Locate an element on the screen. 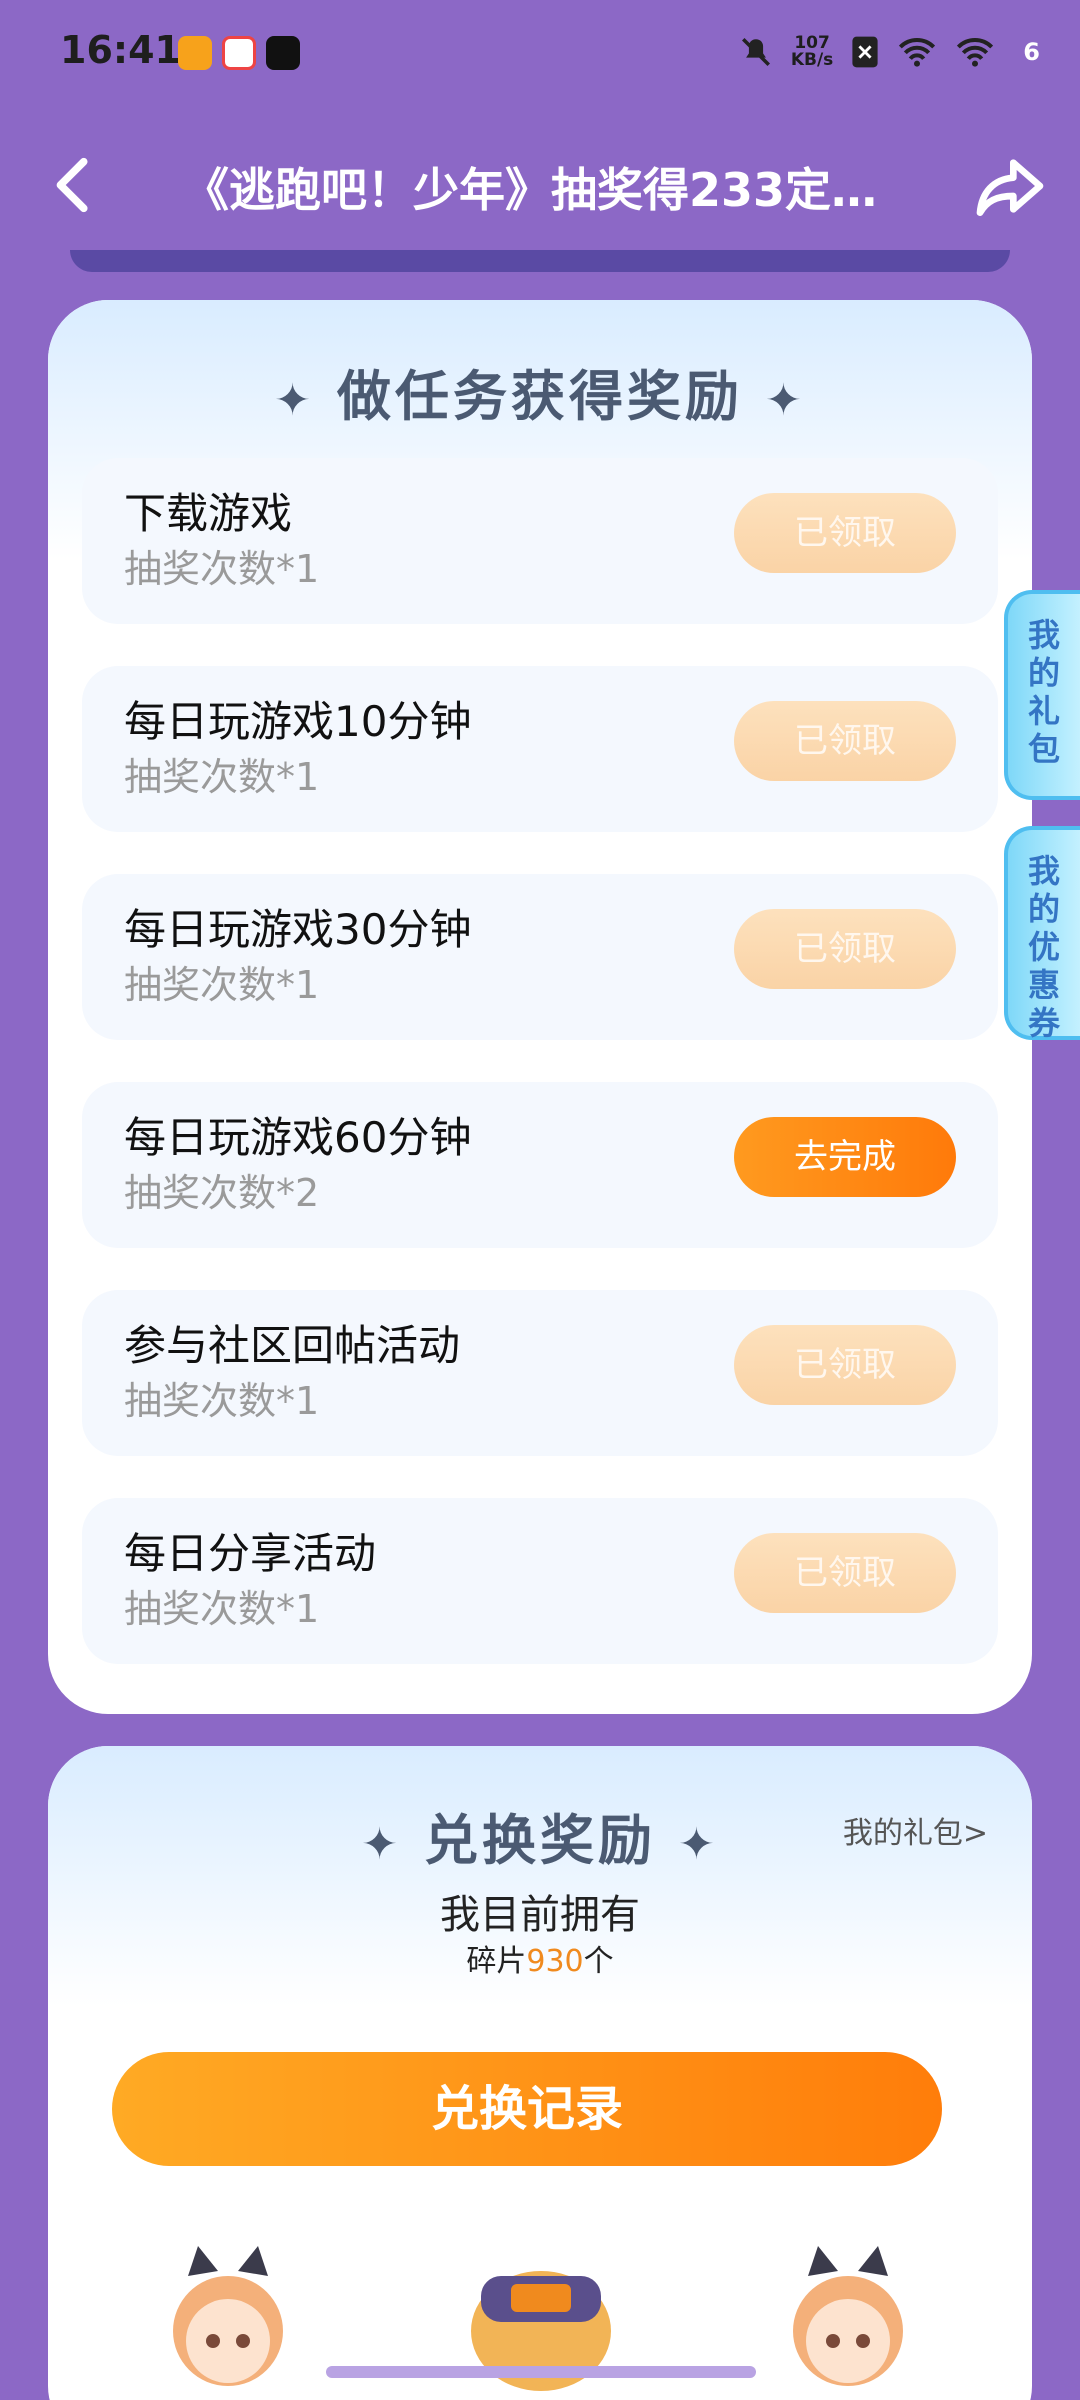  fragment-count: 930 is located at coordinates (555, 1961).